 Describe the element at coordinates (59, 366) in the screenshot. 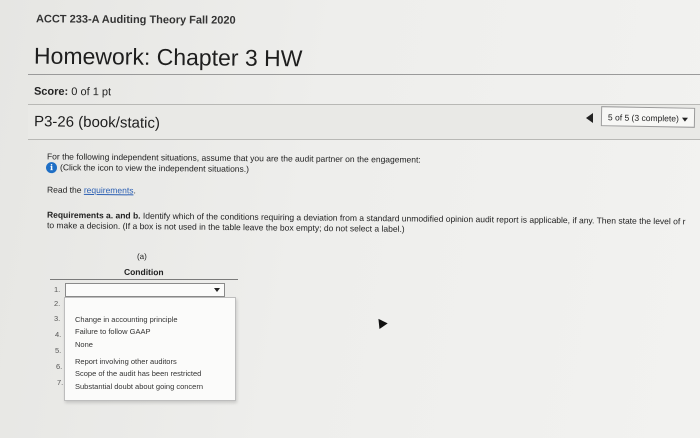

I see `row-number: 6.` at that location.